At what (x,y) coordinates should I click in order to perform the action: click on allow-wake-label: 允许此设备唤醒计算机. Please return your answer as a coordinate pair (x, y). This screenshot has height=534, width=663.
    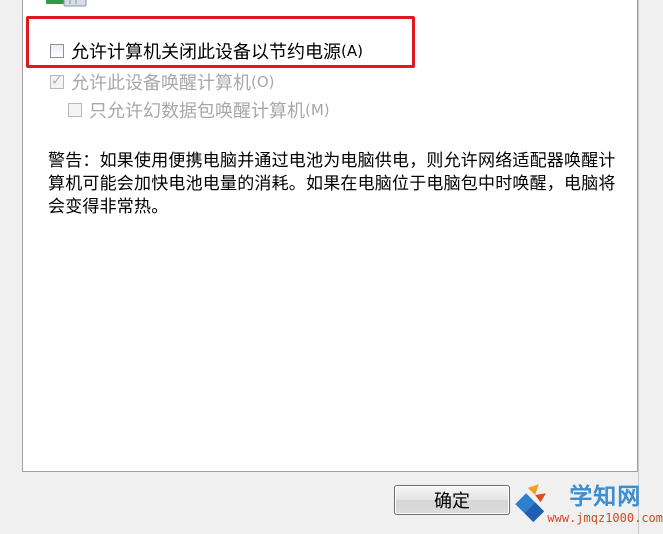
    Looking at the image, I should click on (161, 83).